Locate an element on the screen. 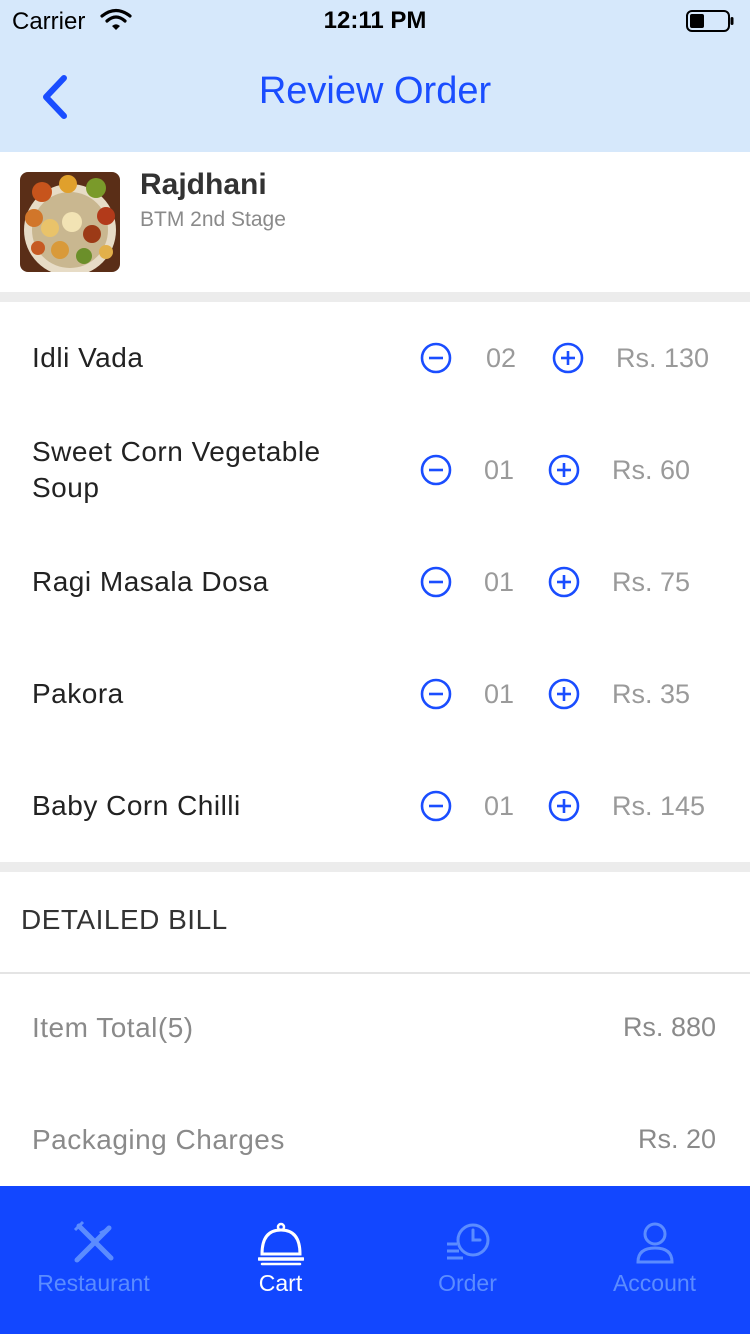 The image size is (750, 1334). list-item: Idli Vada 02 Rs. 130 is located at coordinates (375, 358).